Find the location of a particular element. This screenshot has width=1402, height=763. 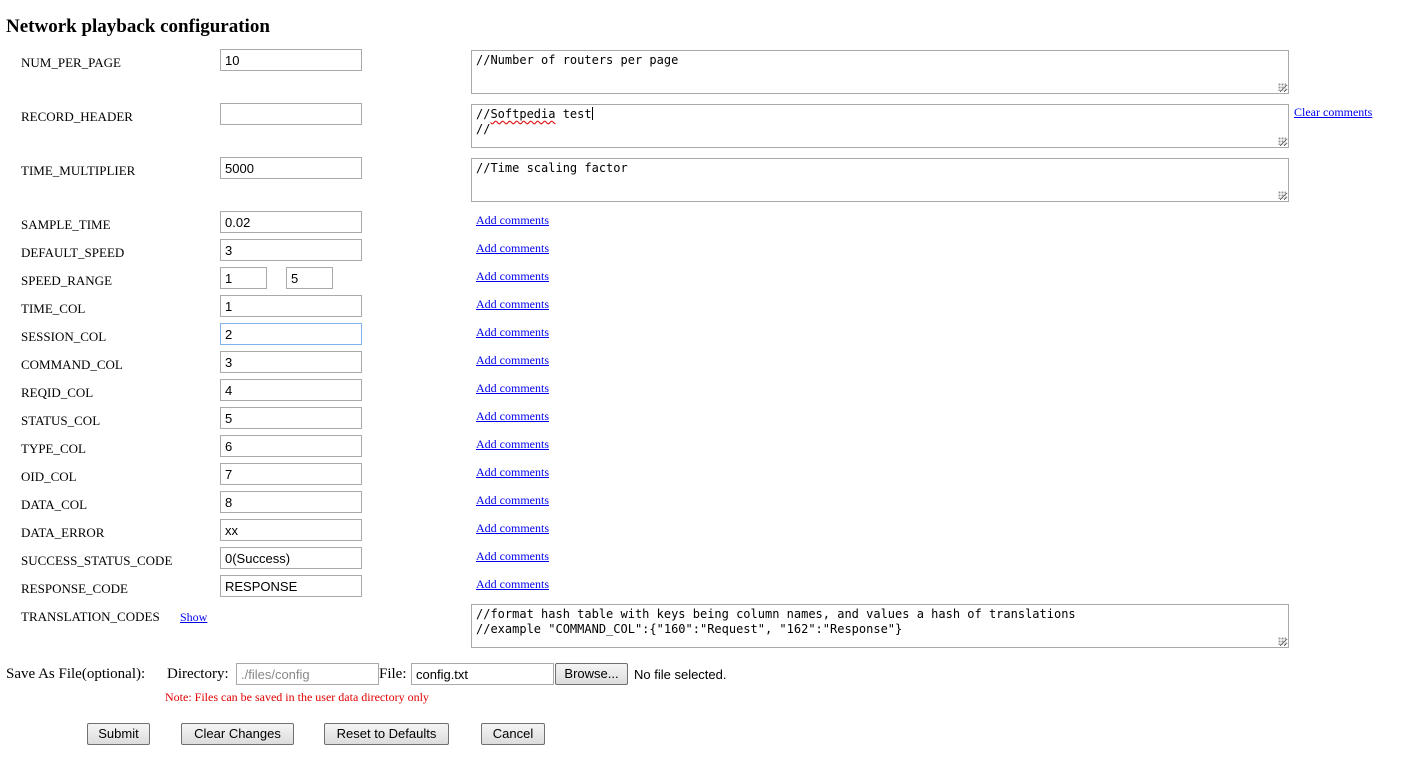

reset-to-defaults-button: Reset to Defaults is located at coordinates (386, 734).